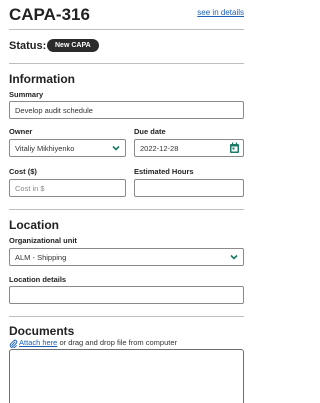 Image resolution: width=320 pixels, height=403 pixels. Describe the element at coordinates (42, 331) in the screenshot. I see `documents-section-title: Documents` at that location.